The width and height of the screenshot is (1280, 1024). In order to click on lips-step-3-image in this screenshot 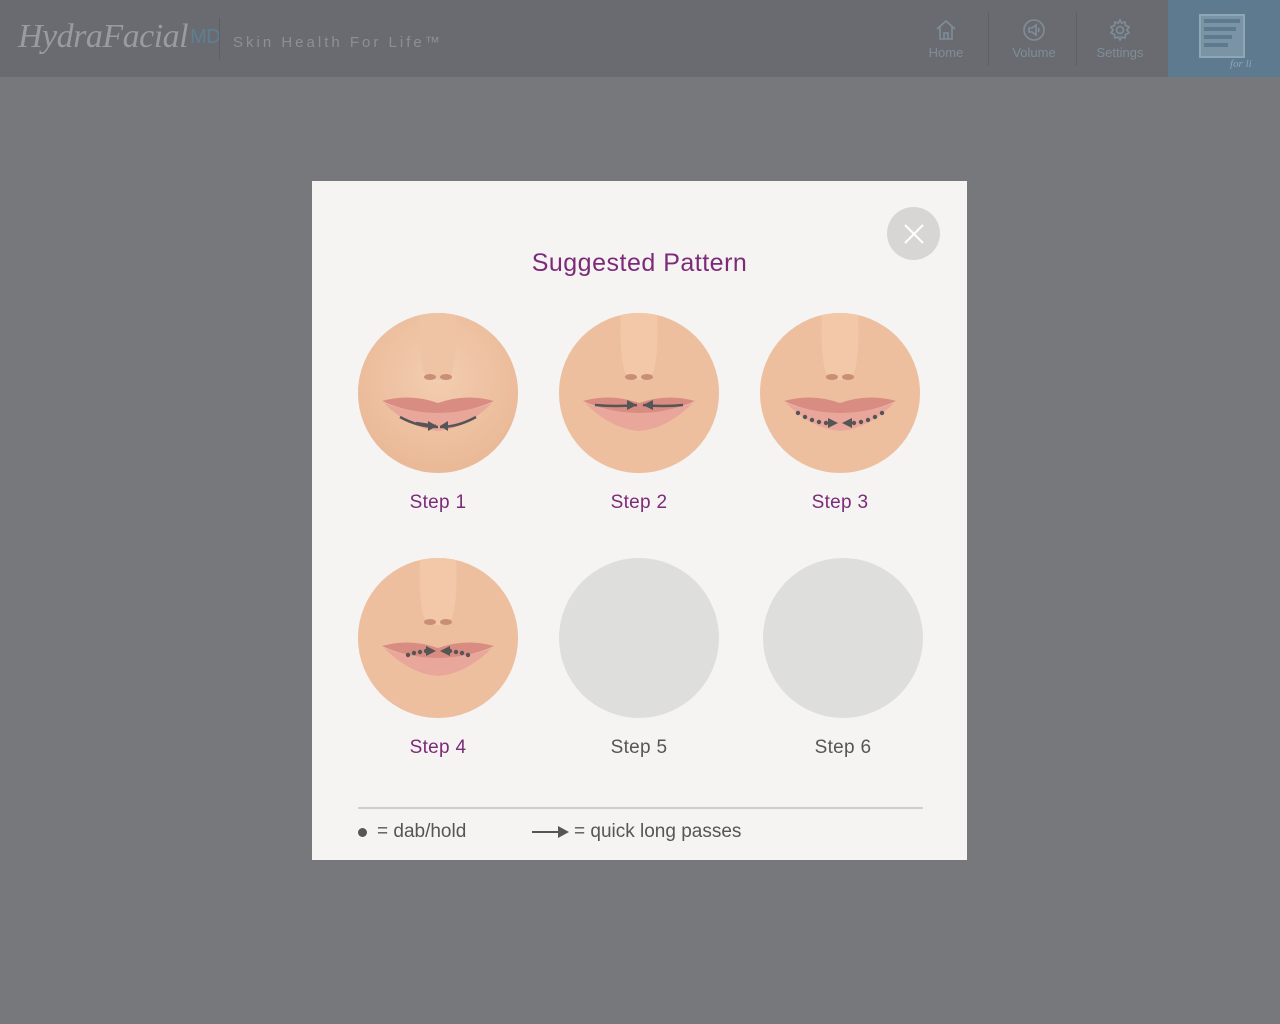, I will do `click(840, 393)`.